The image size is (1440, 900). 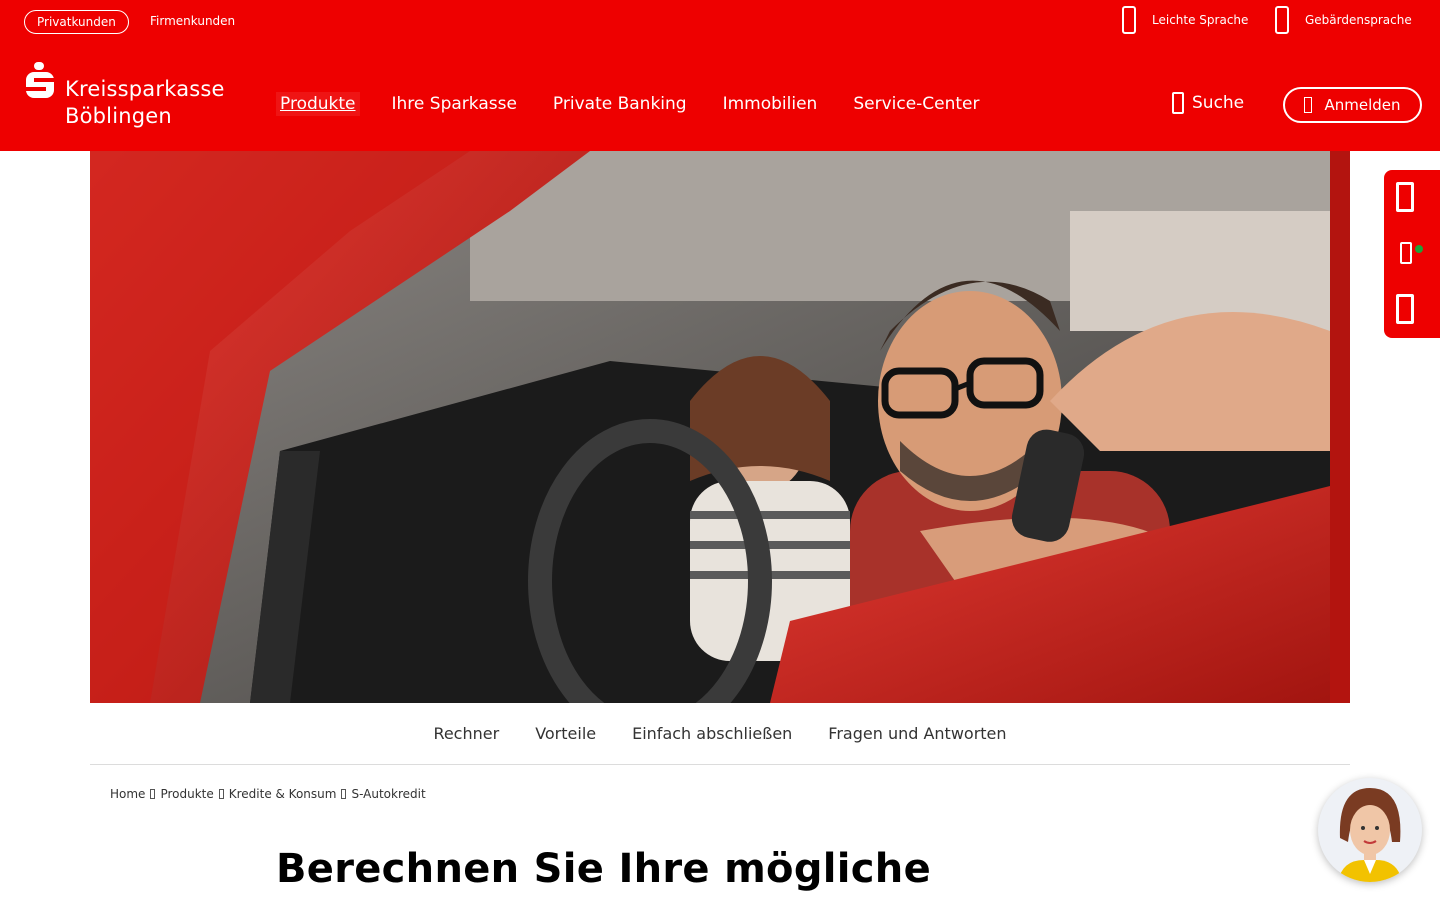 What do you see at coordinates (283, 794) in the screenshot?
I see `breadcrumb-kredite-konsum: Kredite & Konsum` at bounding box center [283, 794].